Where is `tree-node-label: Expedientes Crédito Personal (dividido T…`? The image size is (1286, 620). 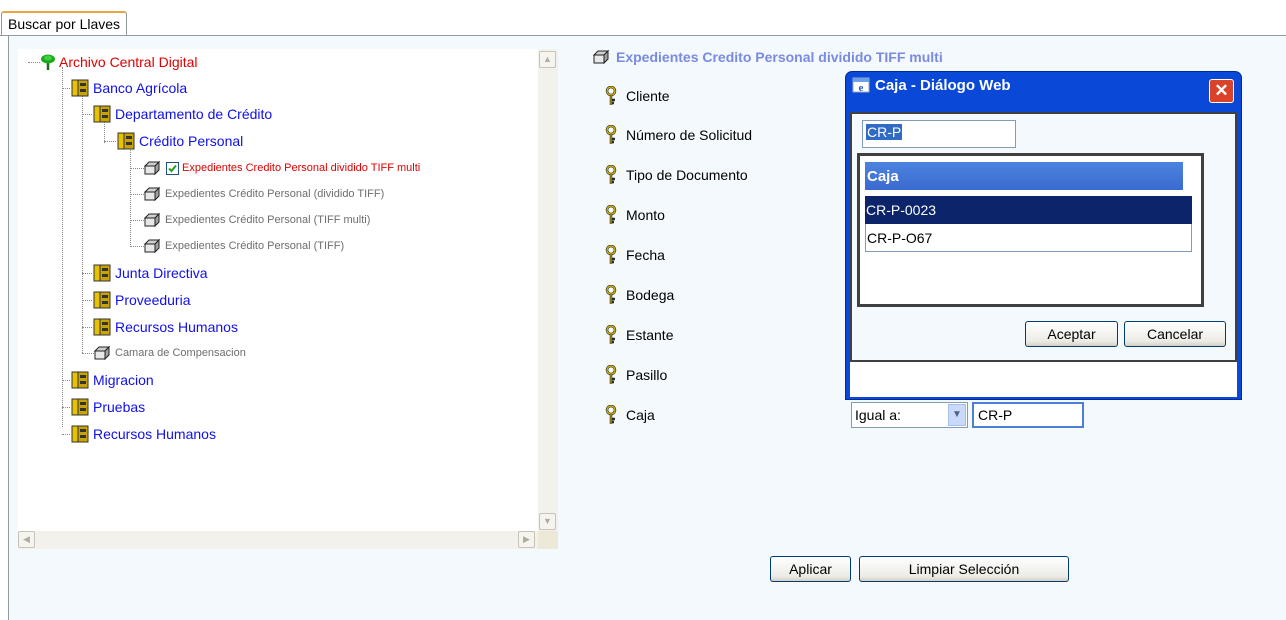 tree-node-label: Expedientes Crédito Personal (dividido T… is located at coordinates (275, 194).